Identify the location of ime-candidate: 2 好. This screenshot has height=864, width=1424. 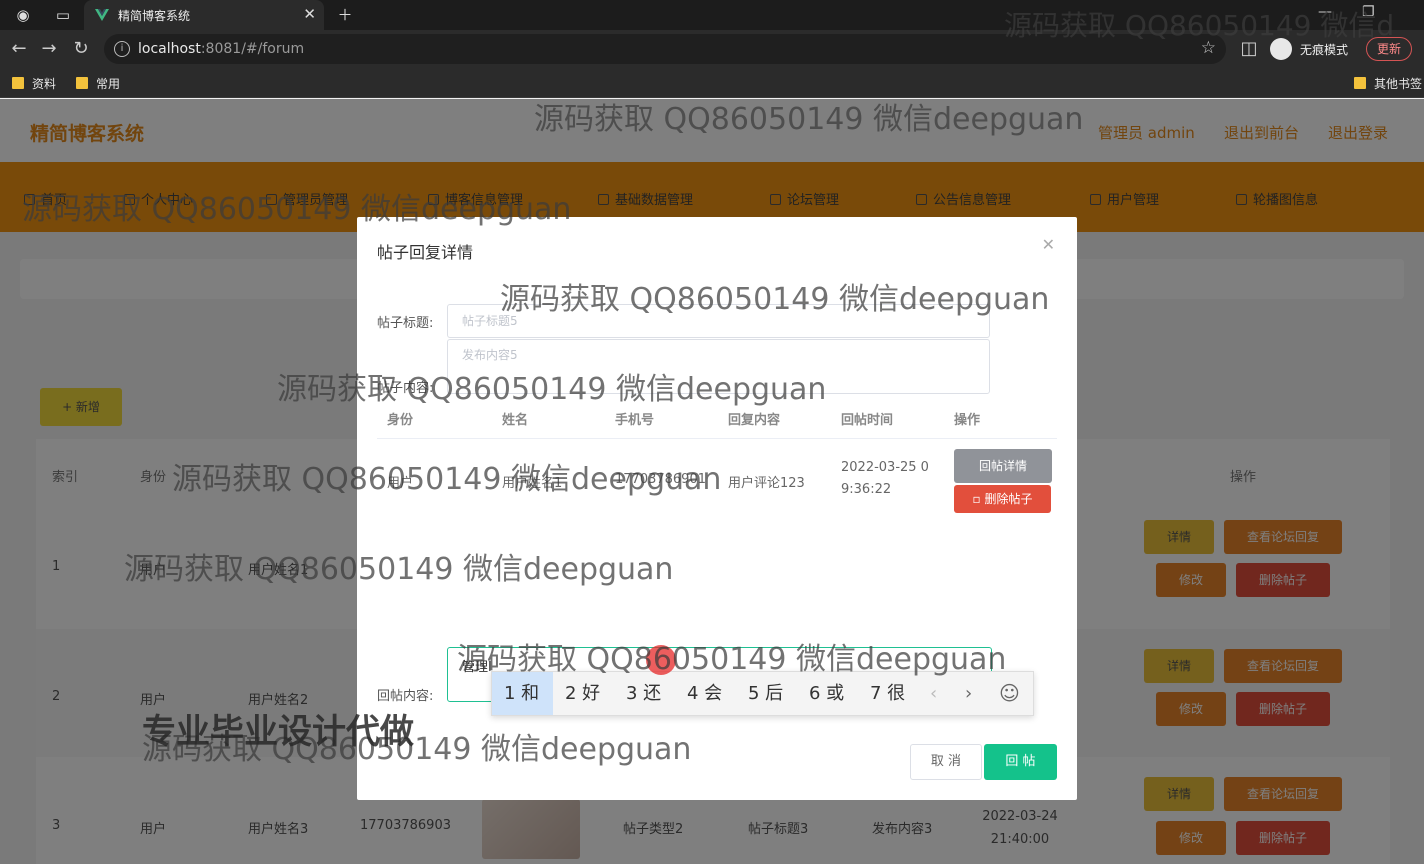
(582, 693).